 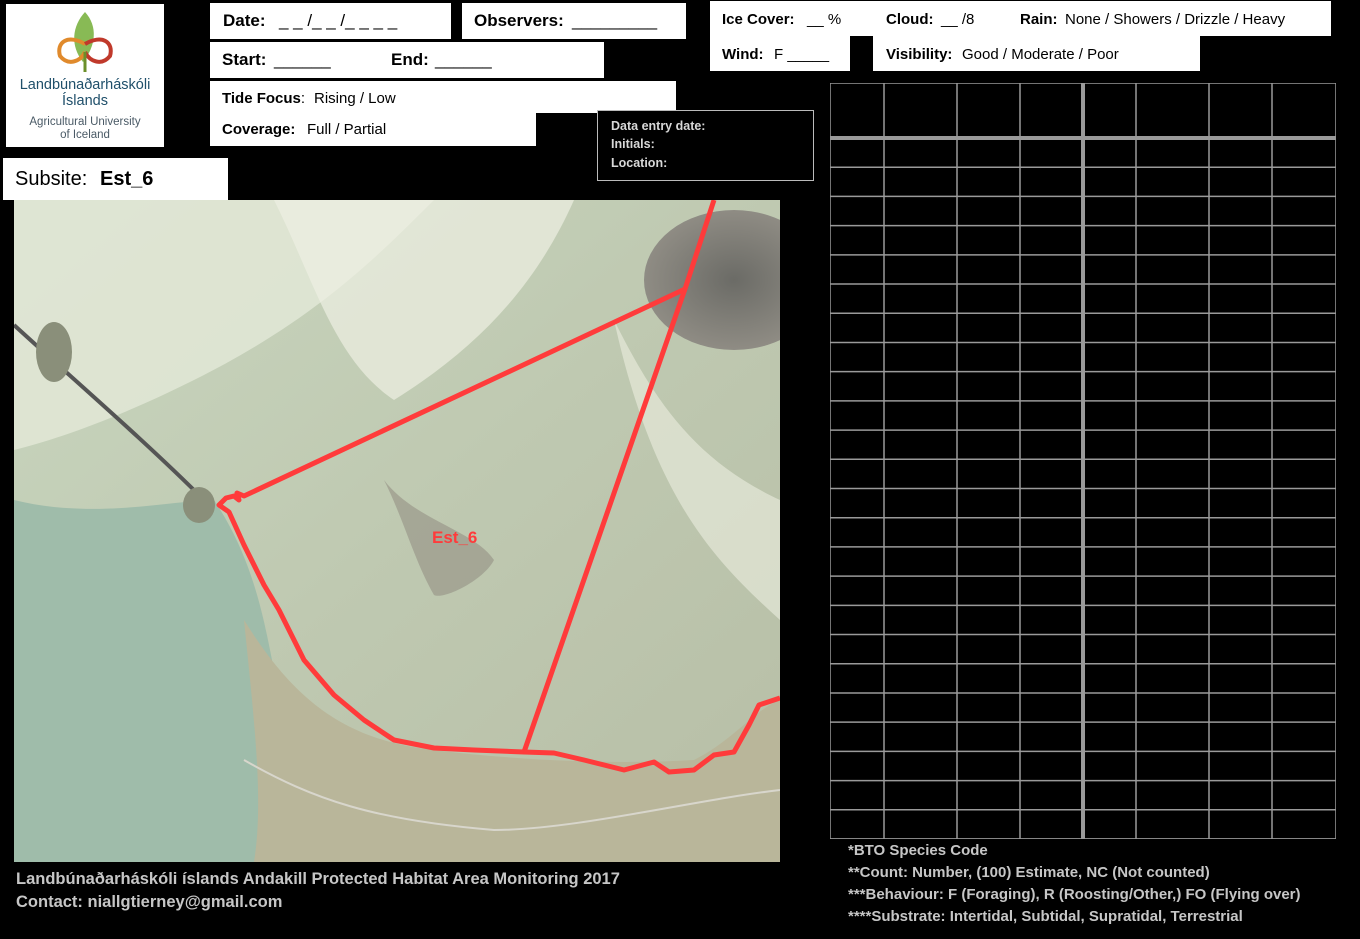 What do you see at coordinates (443, 97) in the screenshot?
I see `tide-box: Tide Focus: Rising / Low` at bounding box center [443, 97].